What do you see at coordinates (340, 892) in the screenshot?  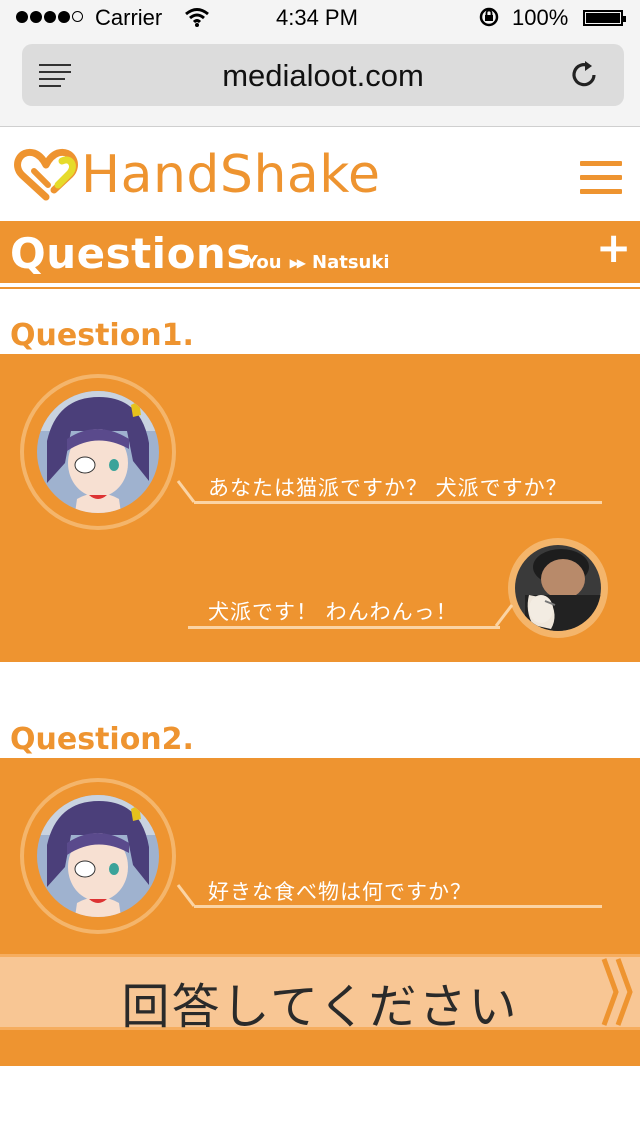 I see `question-text: 好きな食べ物は何ですか？` at bounding box center [340, 892].